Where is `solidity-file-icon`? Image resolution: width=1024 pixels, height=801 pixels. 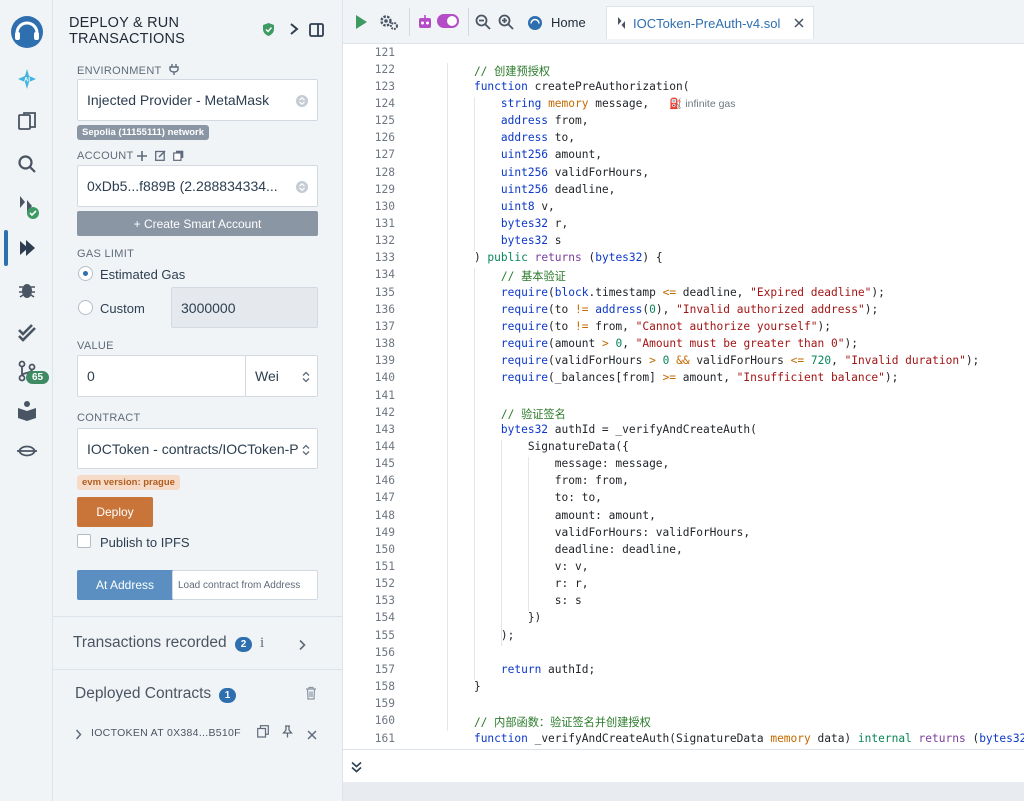
solidity-file-icon is located at coordinates (621, 23).